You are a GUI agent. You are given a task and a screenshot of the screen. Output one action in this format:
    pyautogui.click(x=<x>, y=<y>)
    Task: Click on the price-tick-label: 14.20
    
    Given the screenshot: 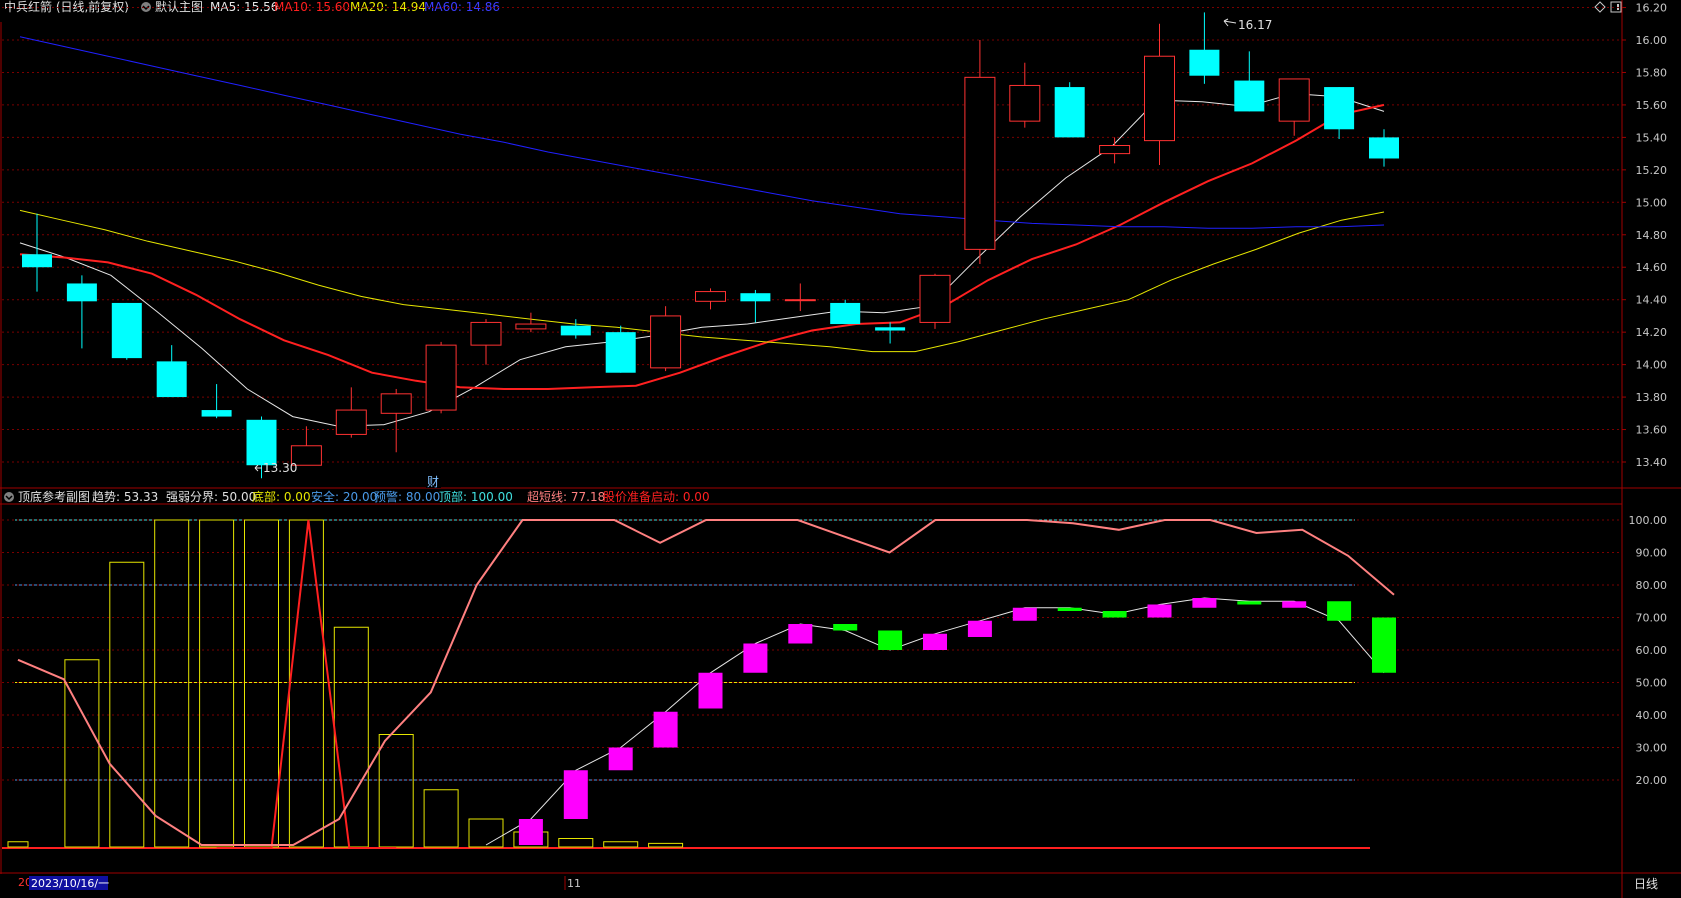 What is the action you would take?
    pyautogui.click(x=1652, y=332)
    